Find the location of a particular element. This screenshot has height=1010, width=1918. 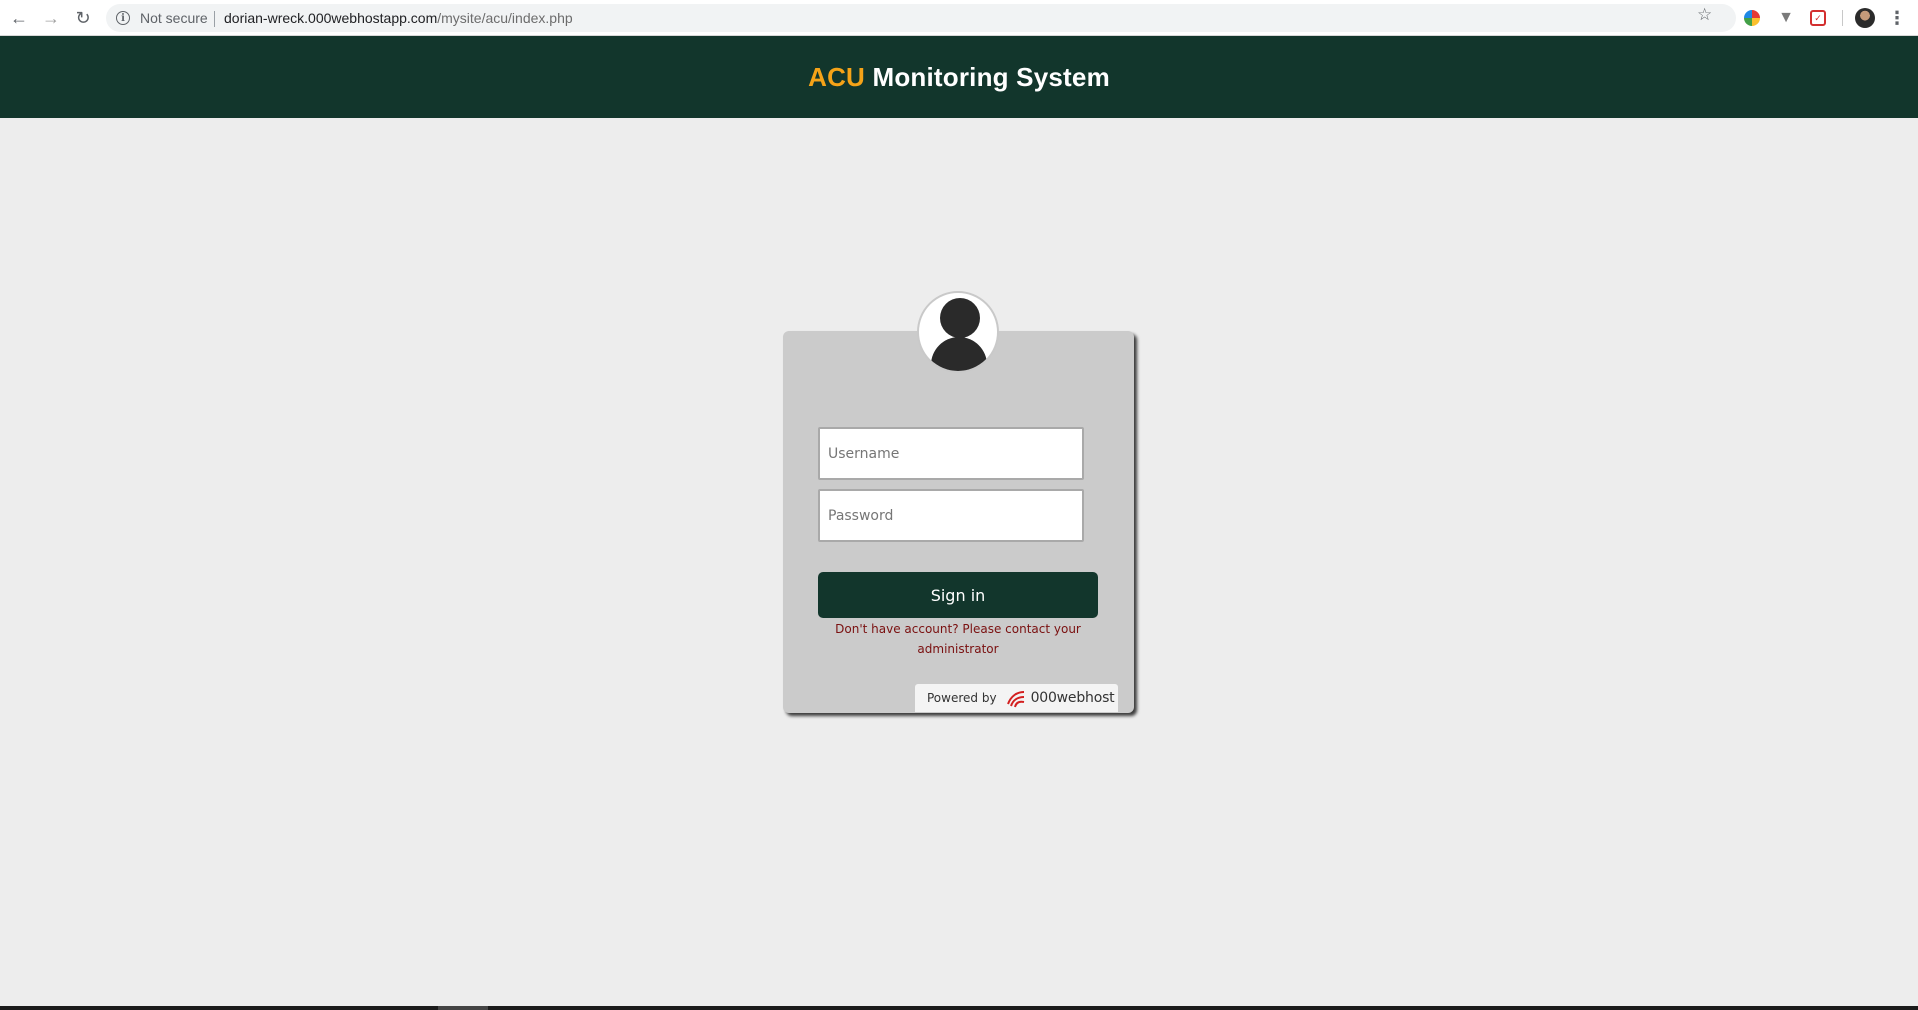

extension-vue-icon: ▼ is located at coordinates (1786, 18).